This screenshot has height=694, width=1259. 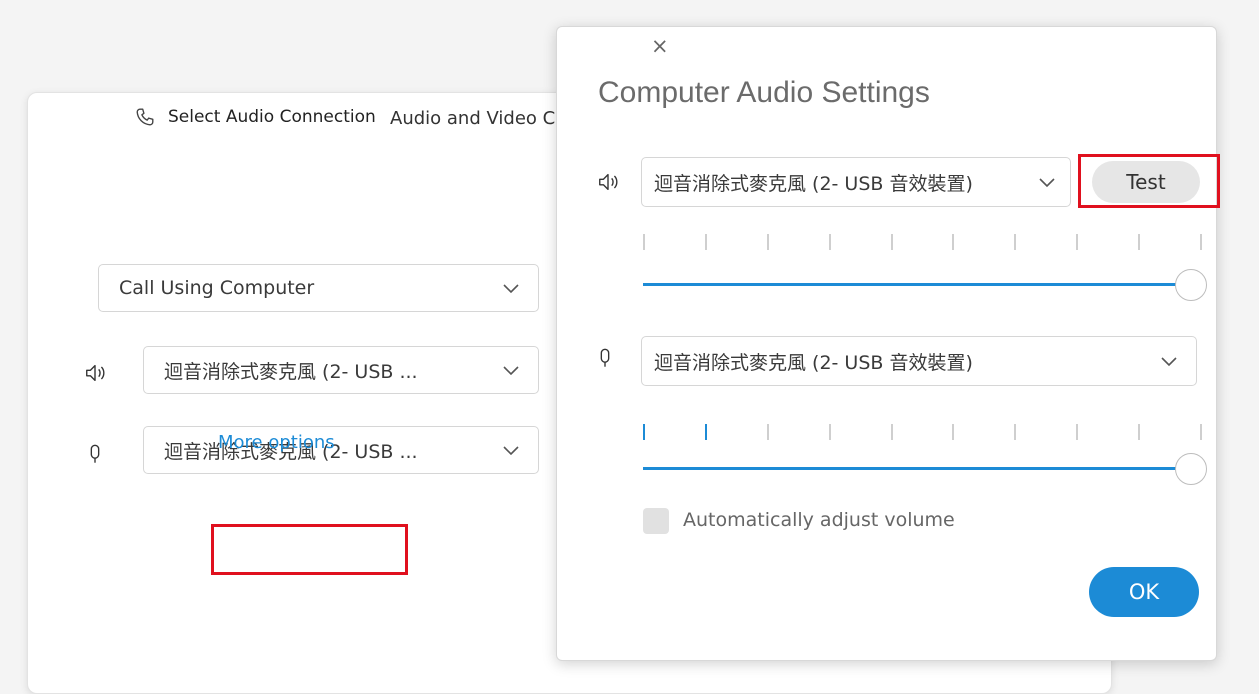 I want to click on auto-adjust-volume-label: Automatically adjust volume, so click(x=819, y=520).